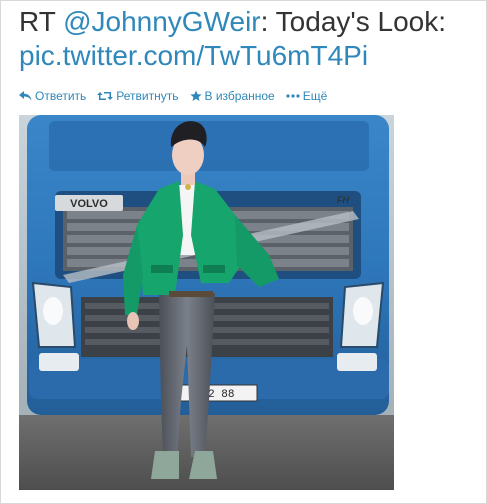 The width and height of the screenshot is (487, 504). Describe the element at coordinates (239, 96) in the screenshot. I see `favorite-label: В избранное` at that location.